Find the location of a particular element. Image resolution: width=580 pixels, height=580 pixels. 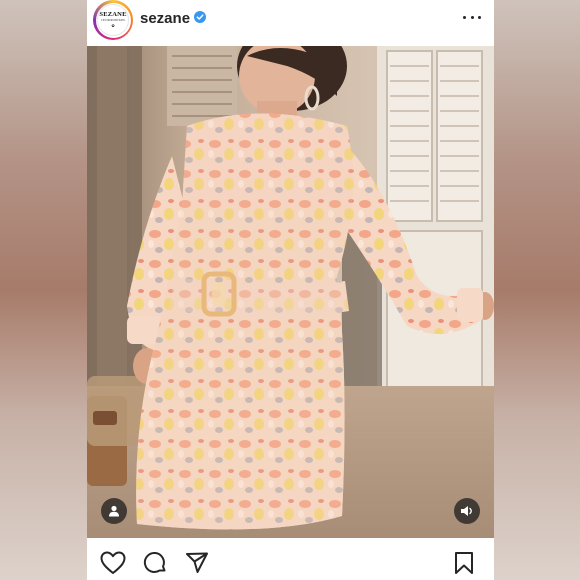

tagged-users-button is located at coordinates (114, 511).